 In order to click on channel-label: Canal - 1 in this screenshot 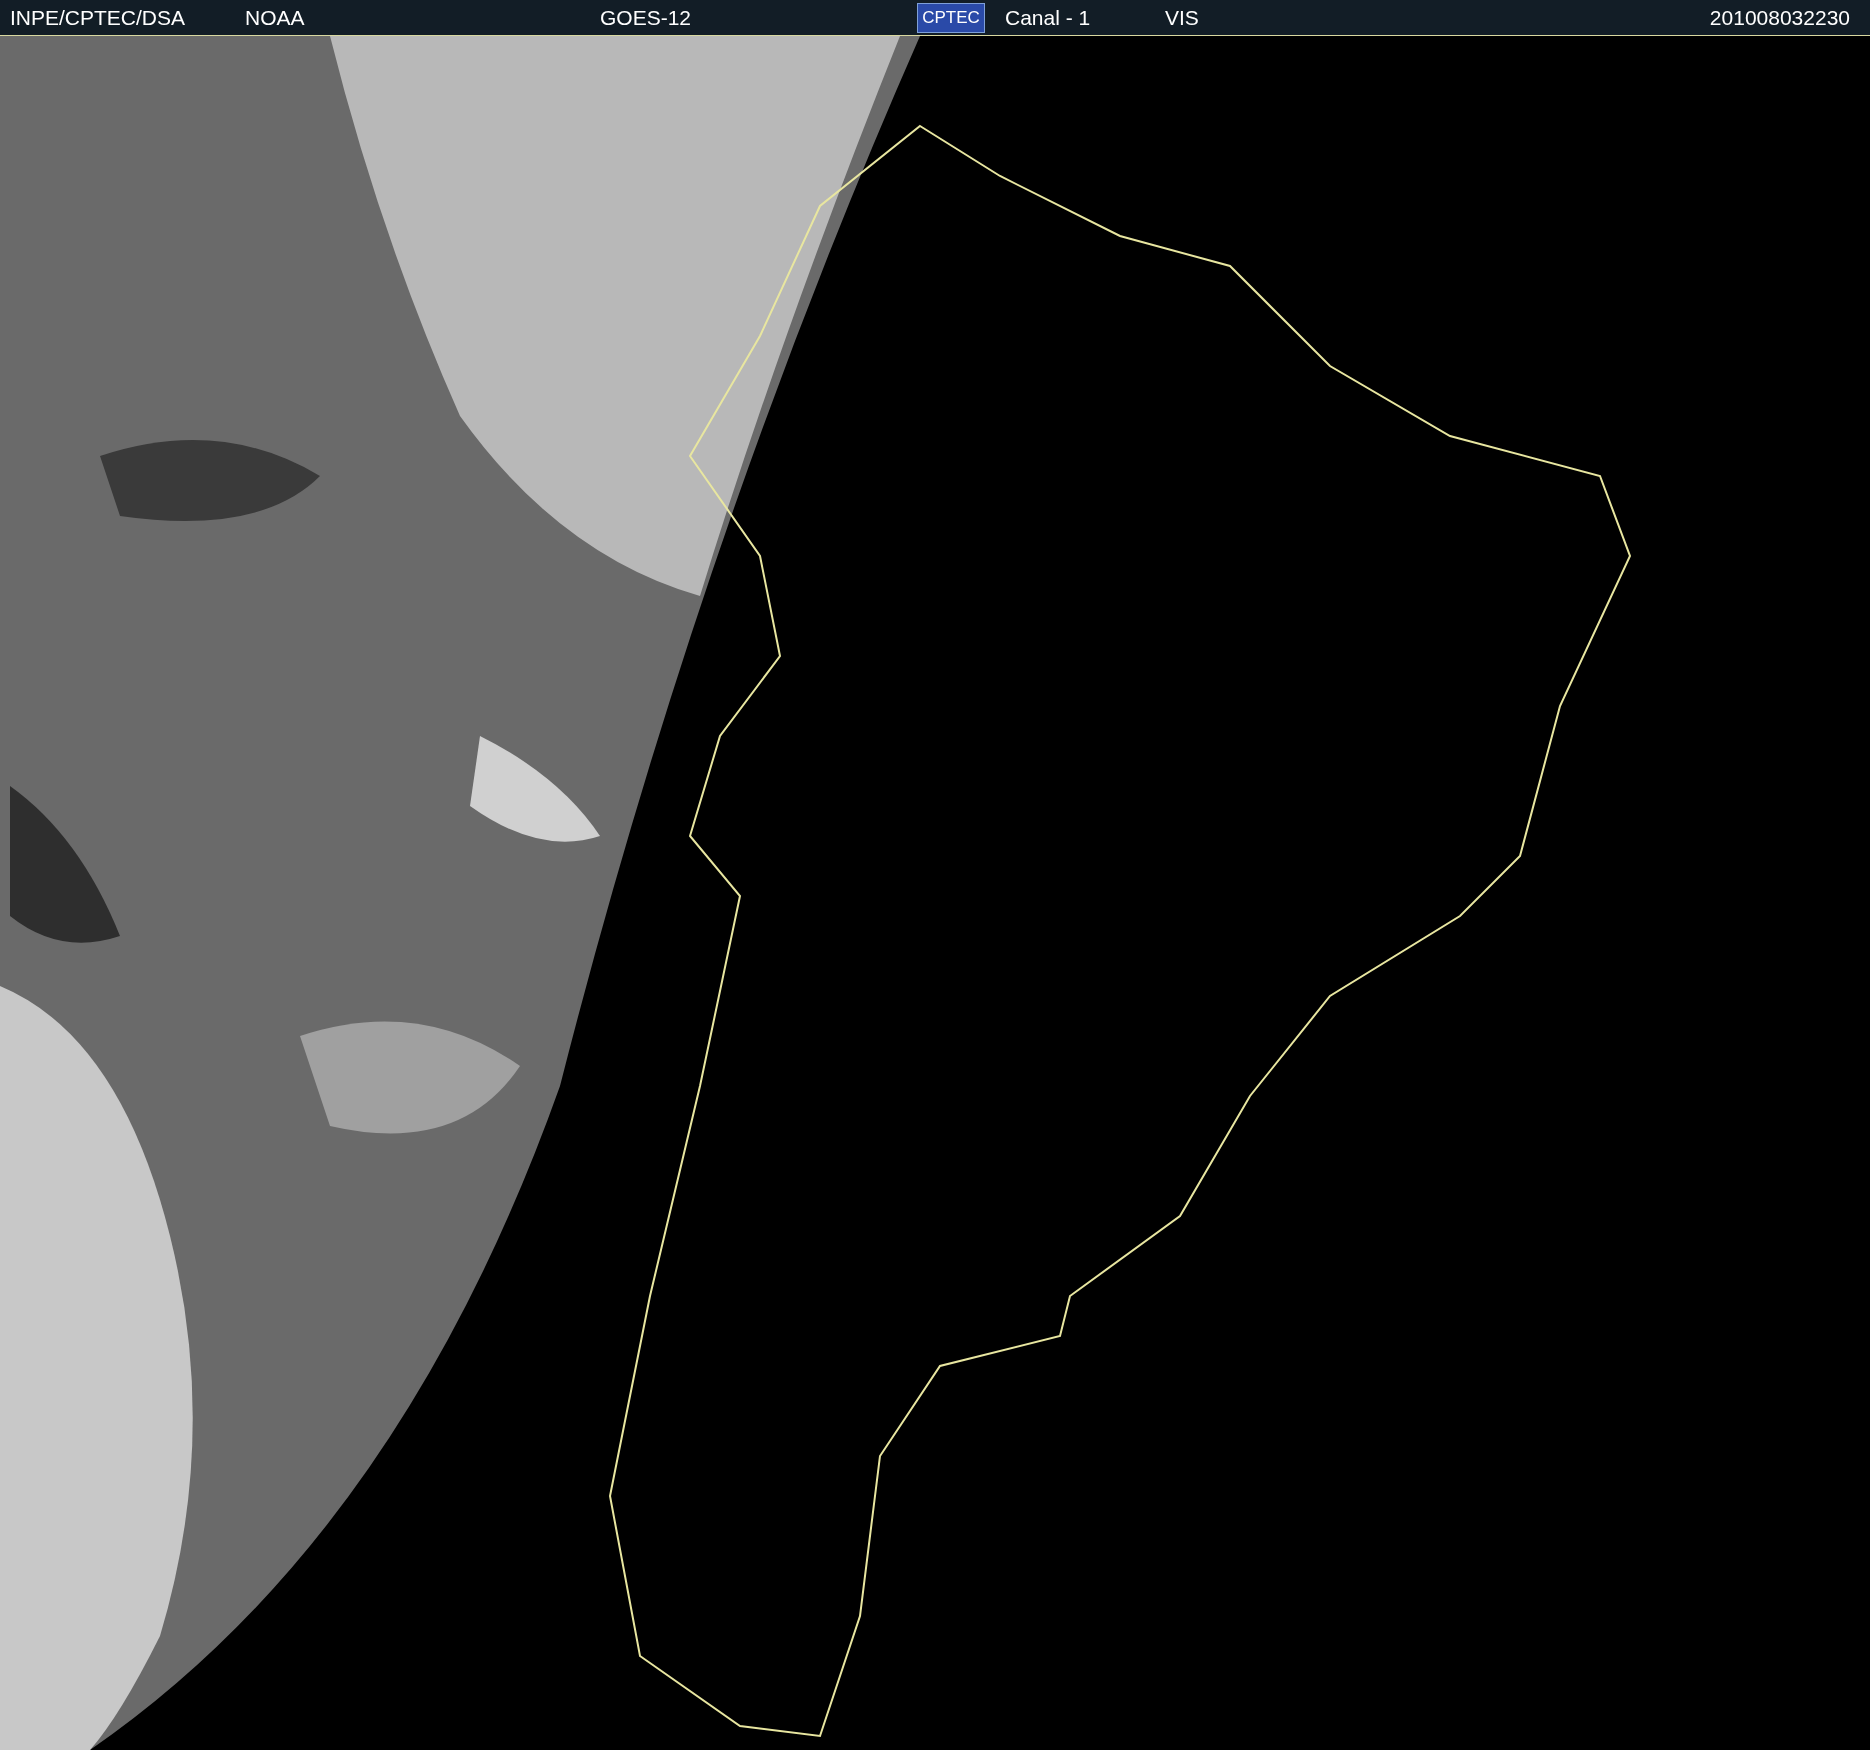, I will do `click(1048, 17)`.